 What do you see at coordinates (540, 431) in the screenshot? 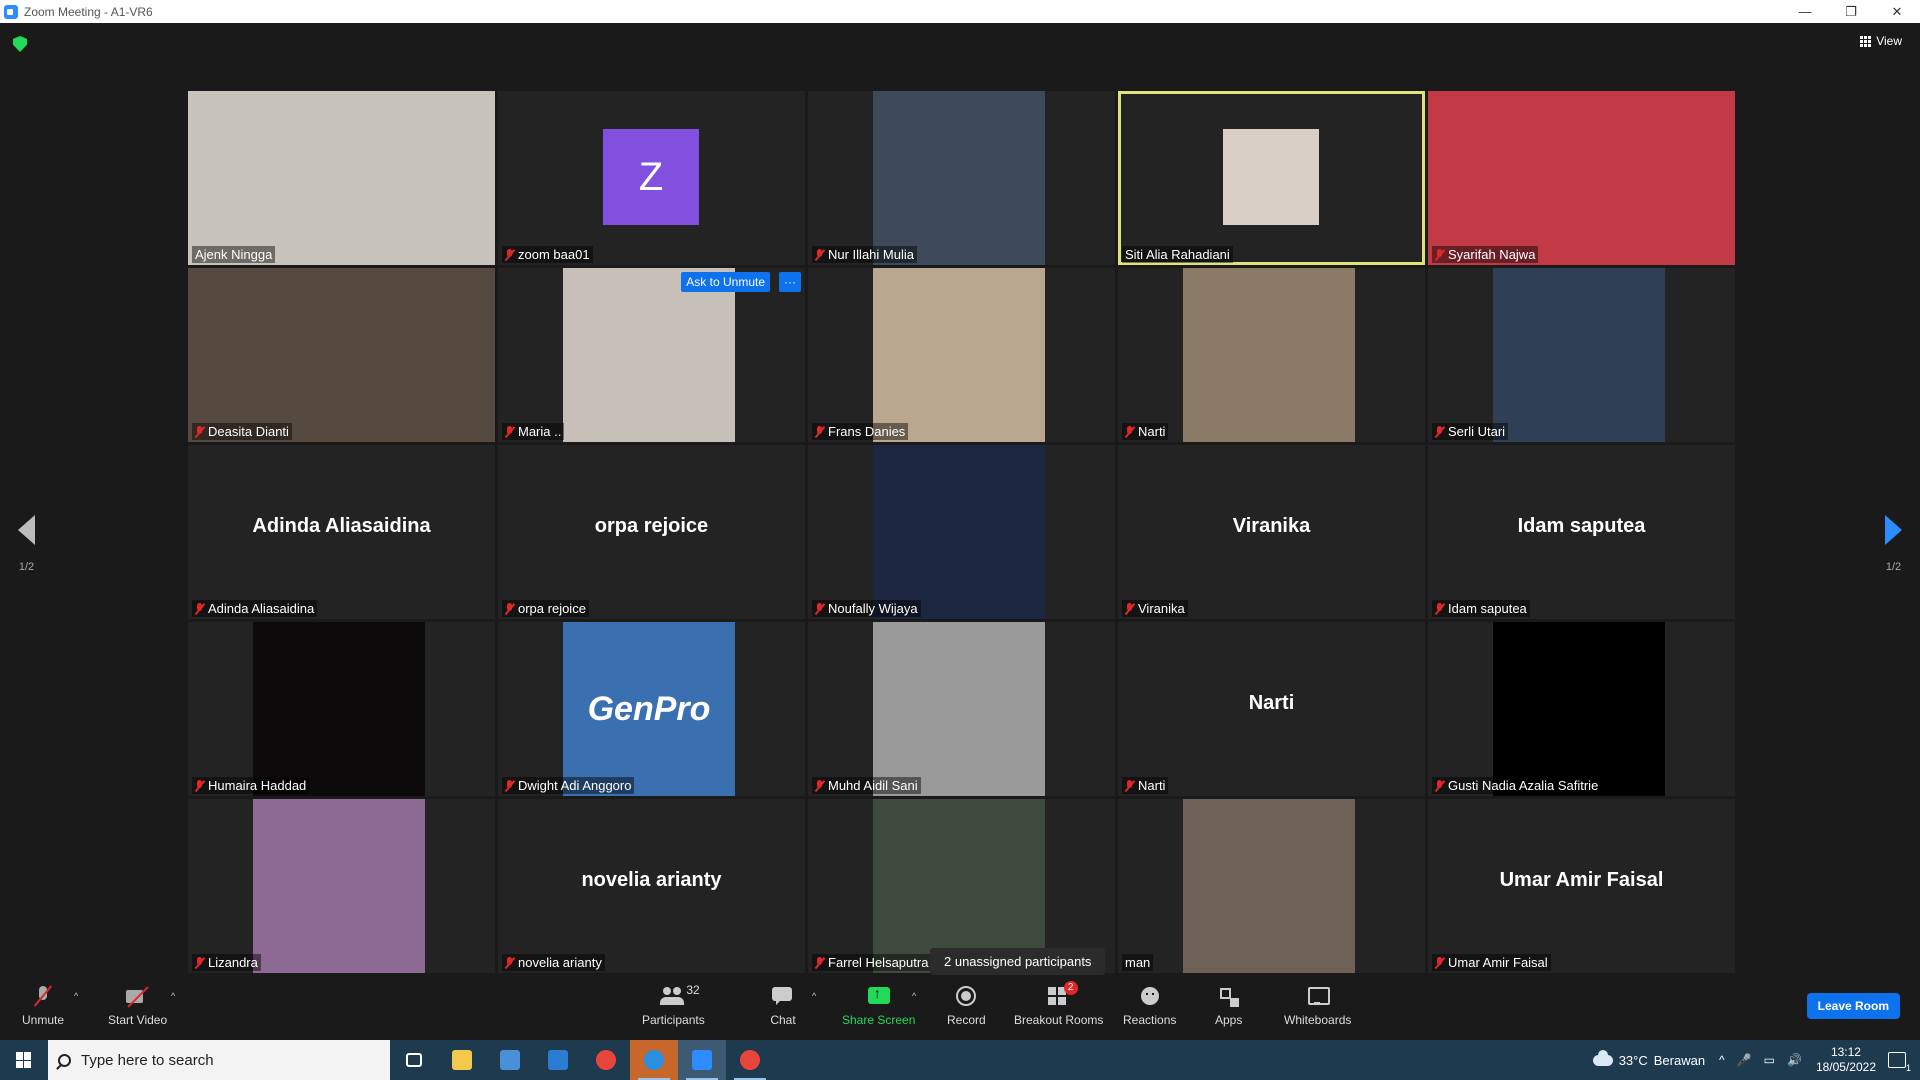
I see `participant-name: Maria ..` at bounding box center [540, 431].